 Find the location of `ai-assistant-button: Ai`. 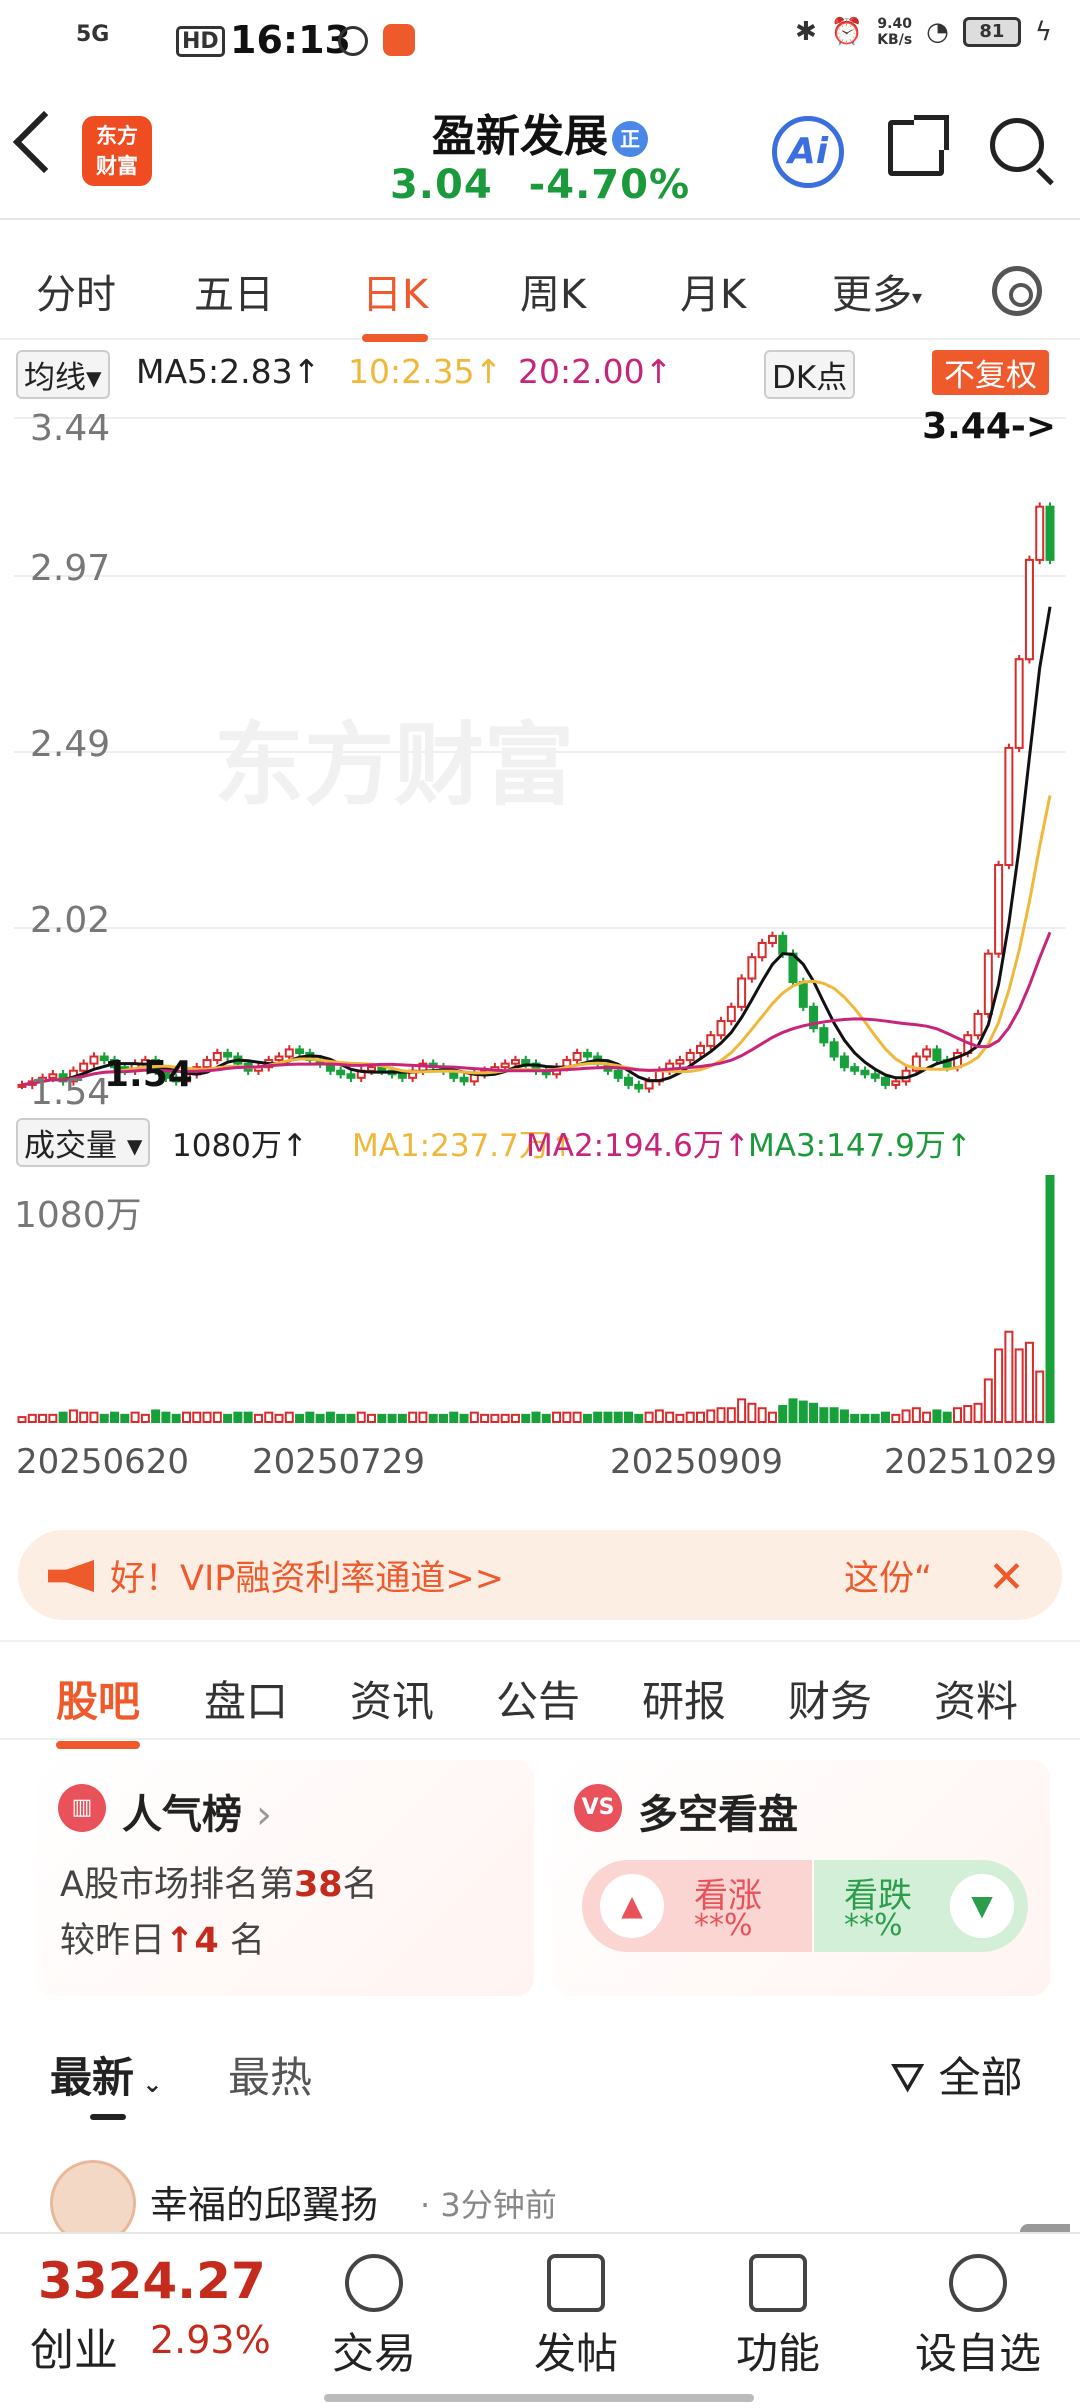

ai-assistant-button: Ai is located at coordinates (808, 152).